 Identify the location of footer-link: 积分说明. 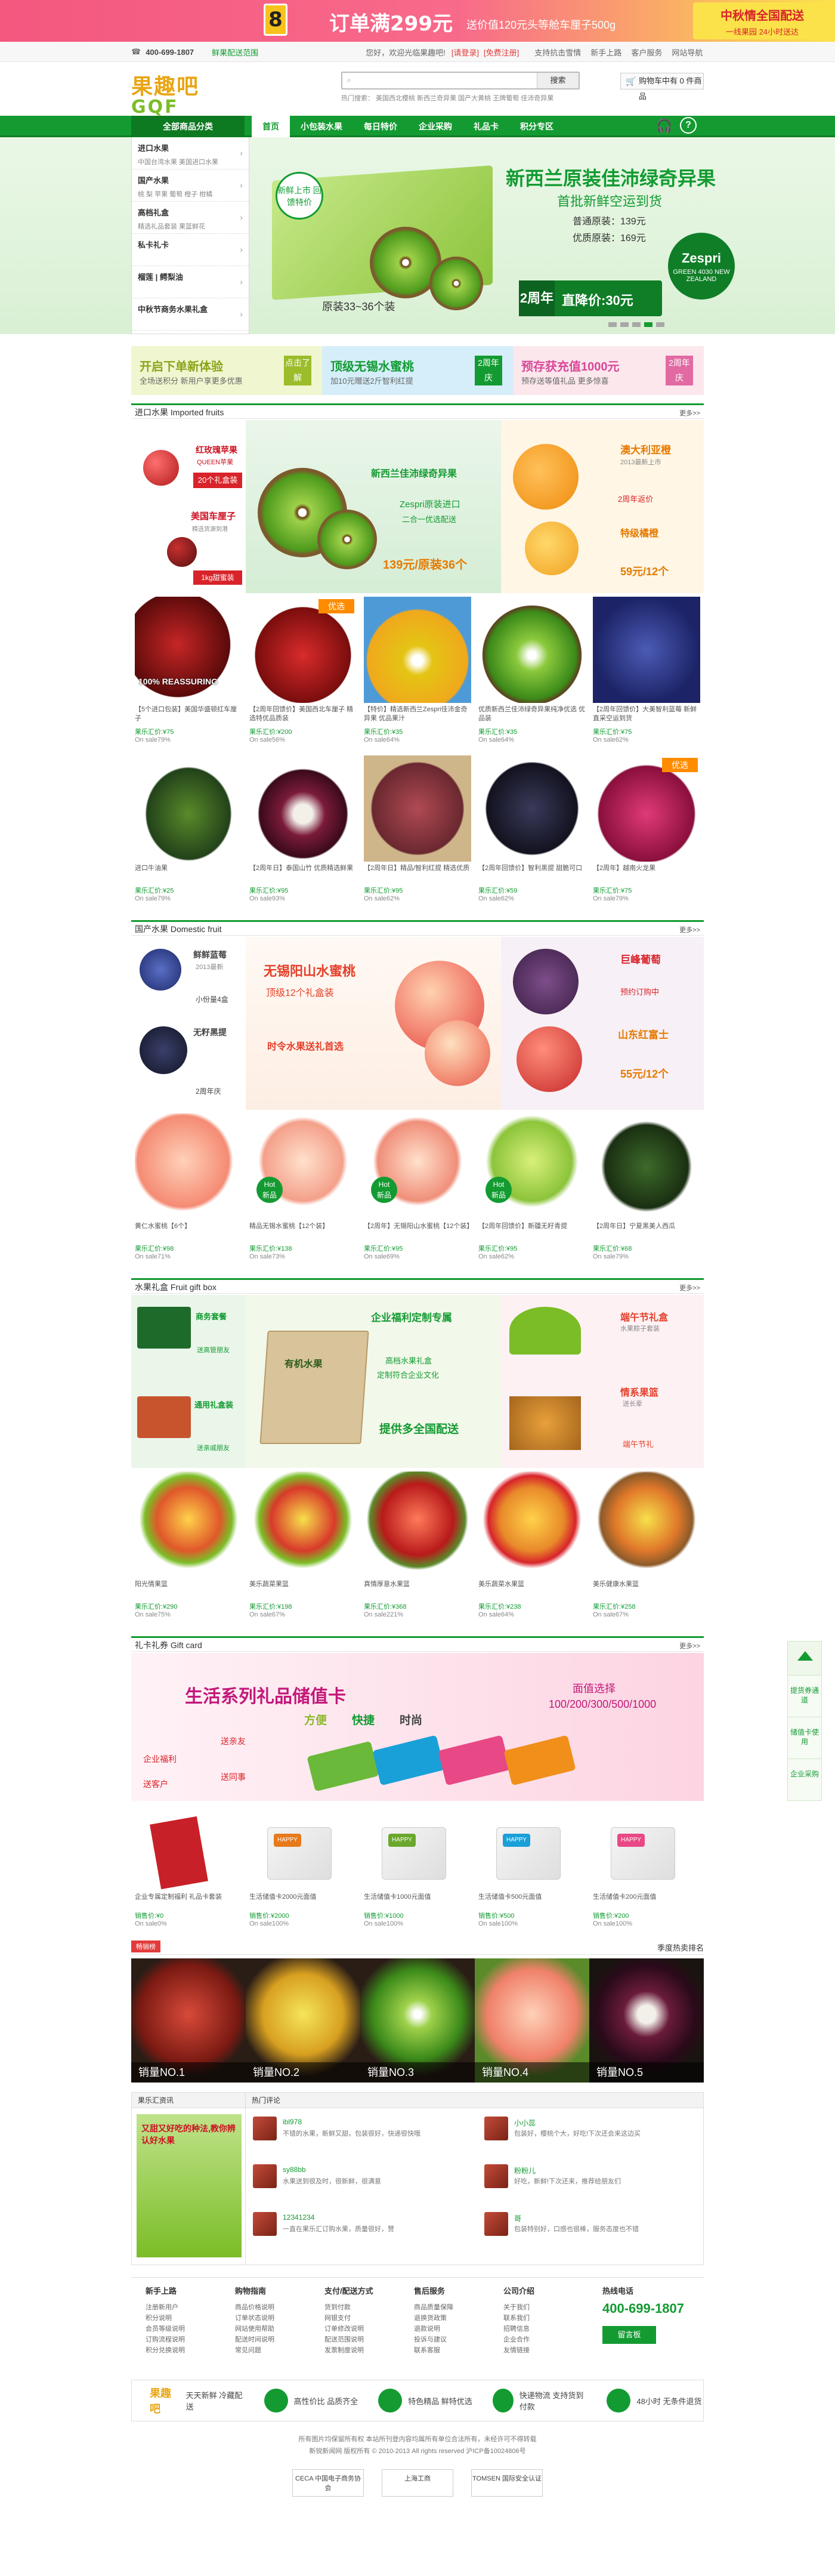
(181, 2319).